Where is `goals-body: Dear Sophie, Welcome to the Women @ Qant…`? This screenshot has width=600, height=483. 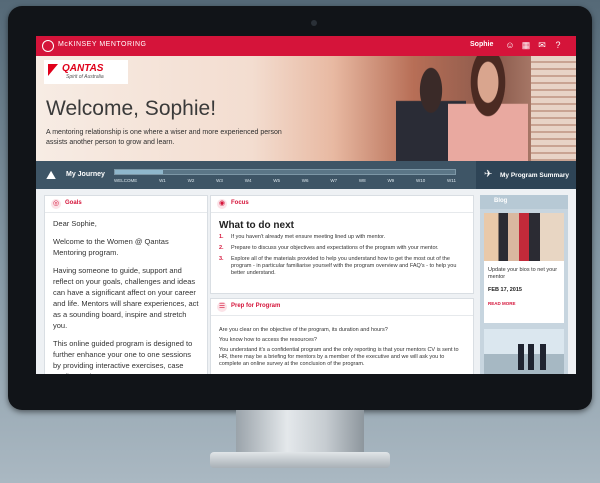
goals-body: Dear Sophie, Welcome to the Women @ Qant… is located at coordinates (126, 296).